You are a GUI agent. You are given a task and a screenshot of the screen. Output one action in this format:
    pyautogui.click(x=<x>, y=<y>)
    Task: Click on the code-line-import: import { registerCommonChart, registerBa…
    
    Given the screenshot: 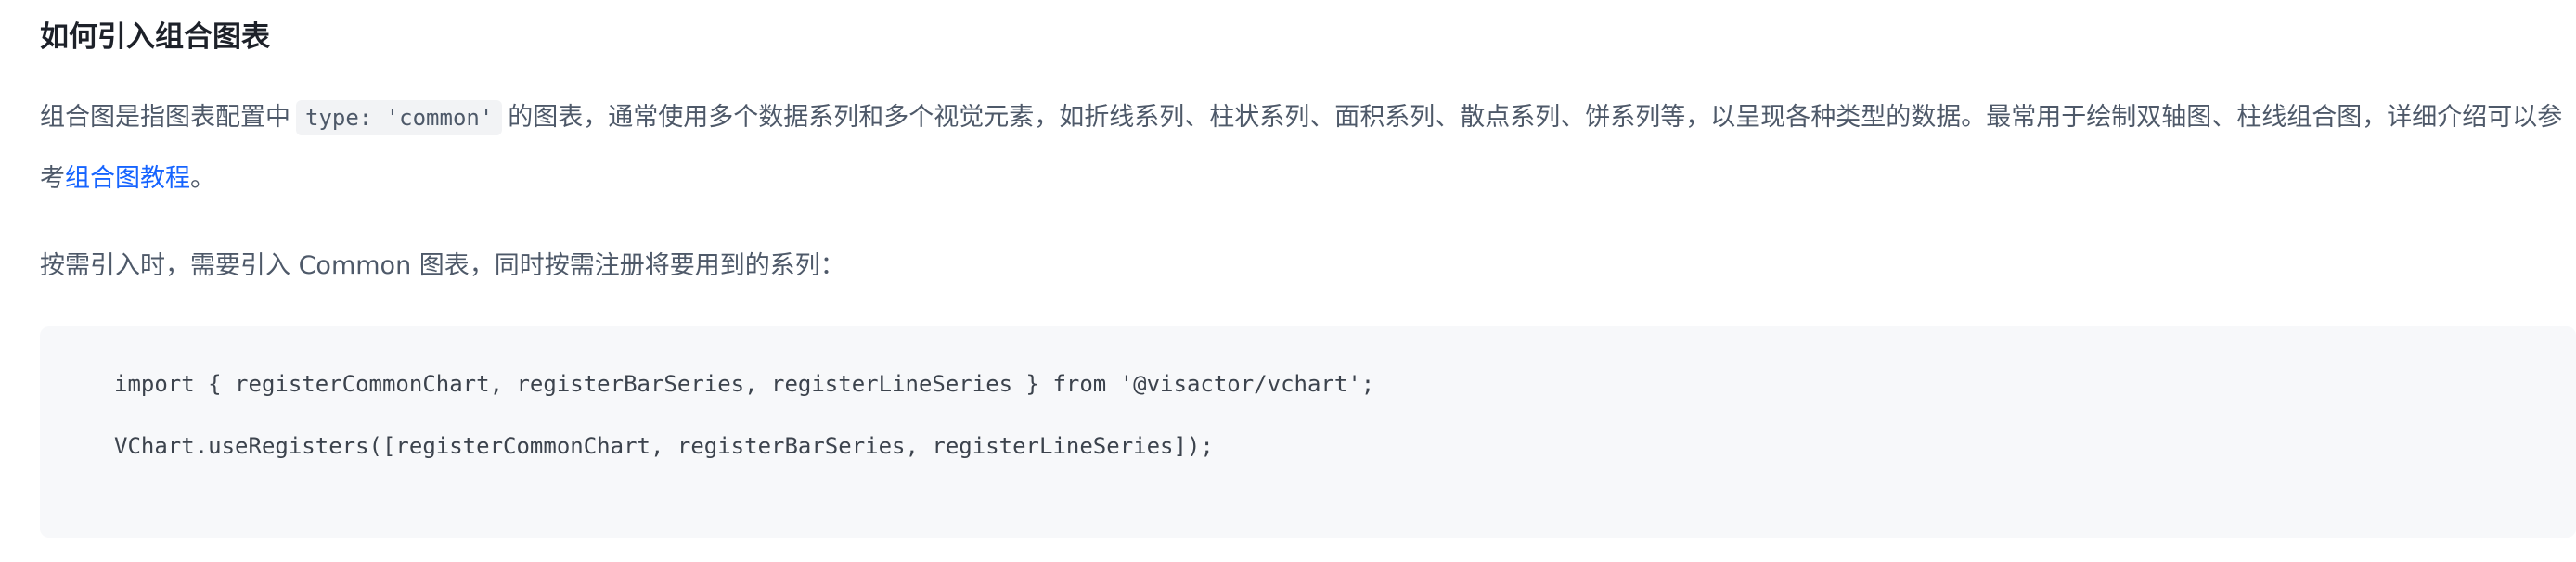 What is the action you would take?
    pyautogui.click(x=745, y=384)
    